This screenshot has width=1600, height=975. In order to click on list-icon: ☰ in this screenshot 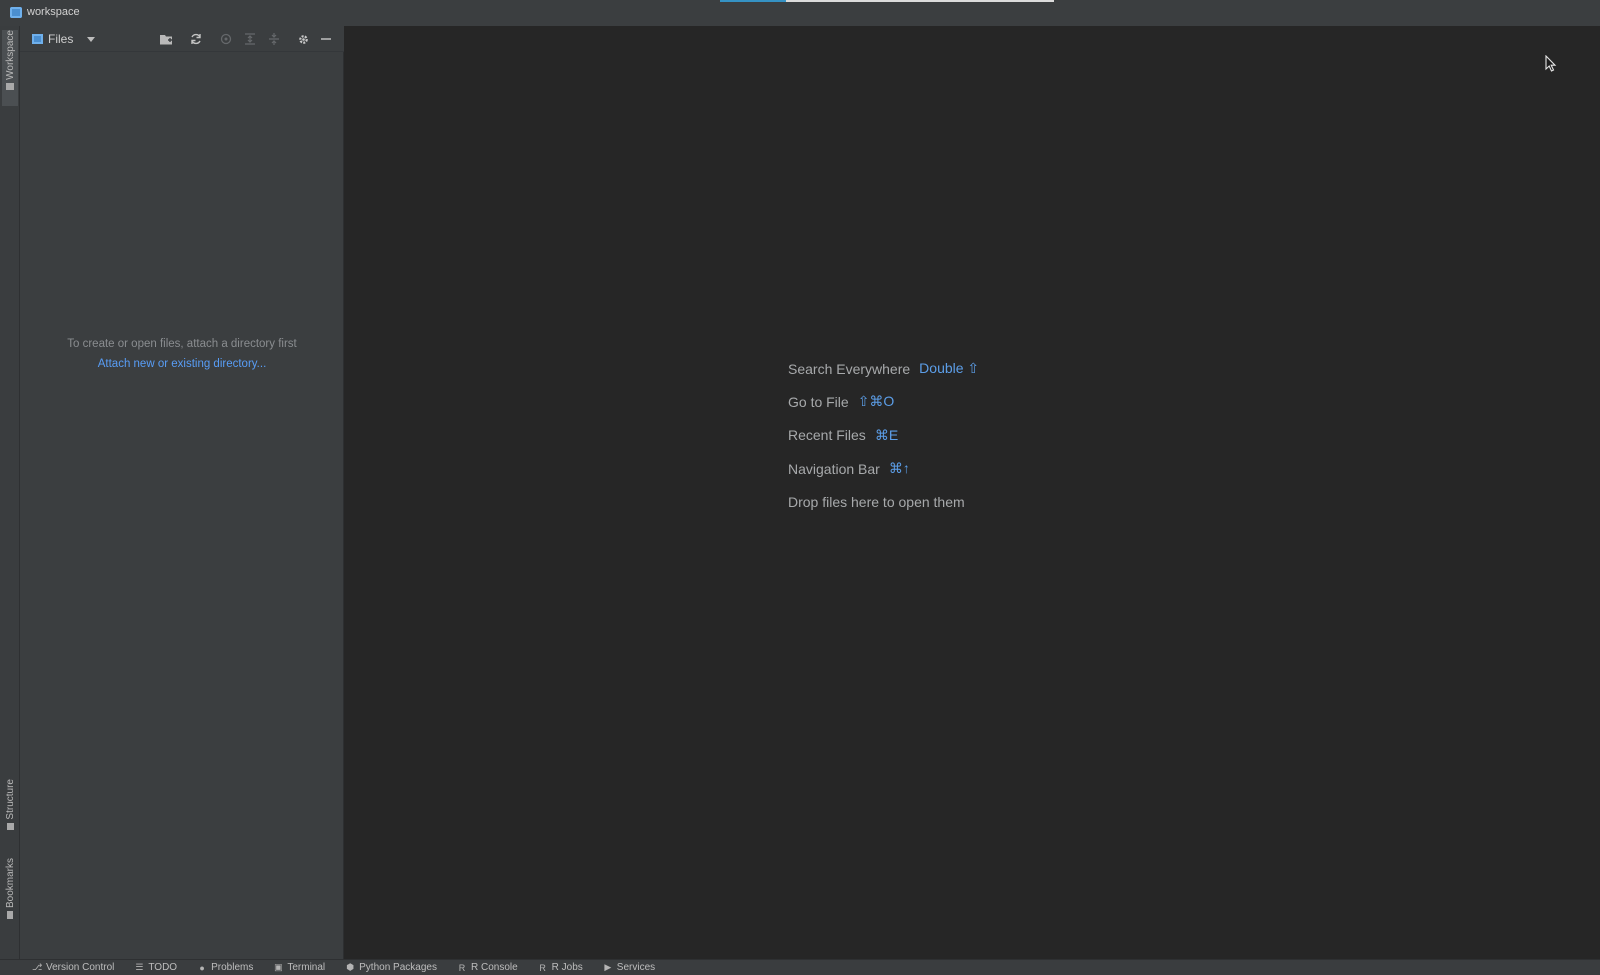, I will do `click(139, 967)`.